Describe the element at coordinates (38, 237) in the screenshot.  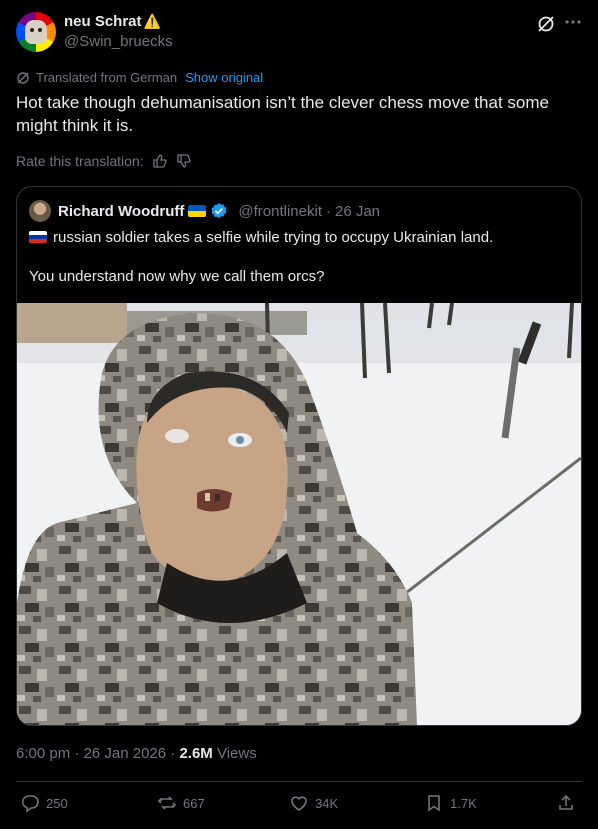
I see `russia-flag-icon` at that location.